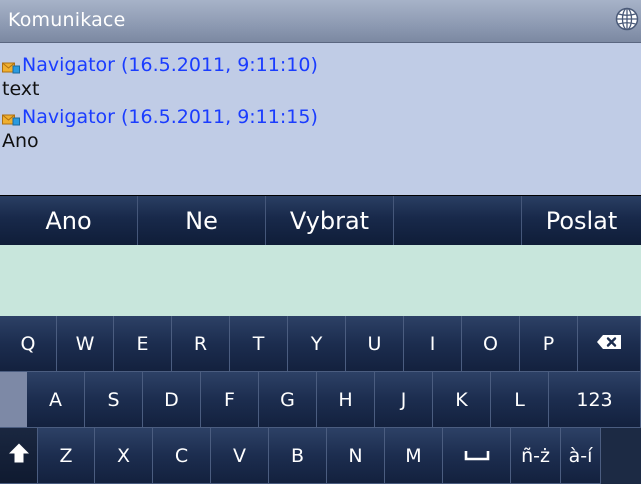 The image size is (641, 484). What do you see at coordinates (627, 19) in the screenshot?
I see `globe-icon` at bounding box center [627, 19].